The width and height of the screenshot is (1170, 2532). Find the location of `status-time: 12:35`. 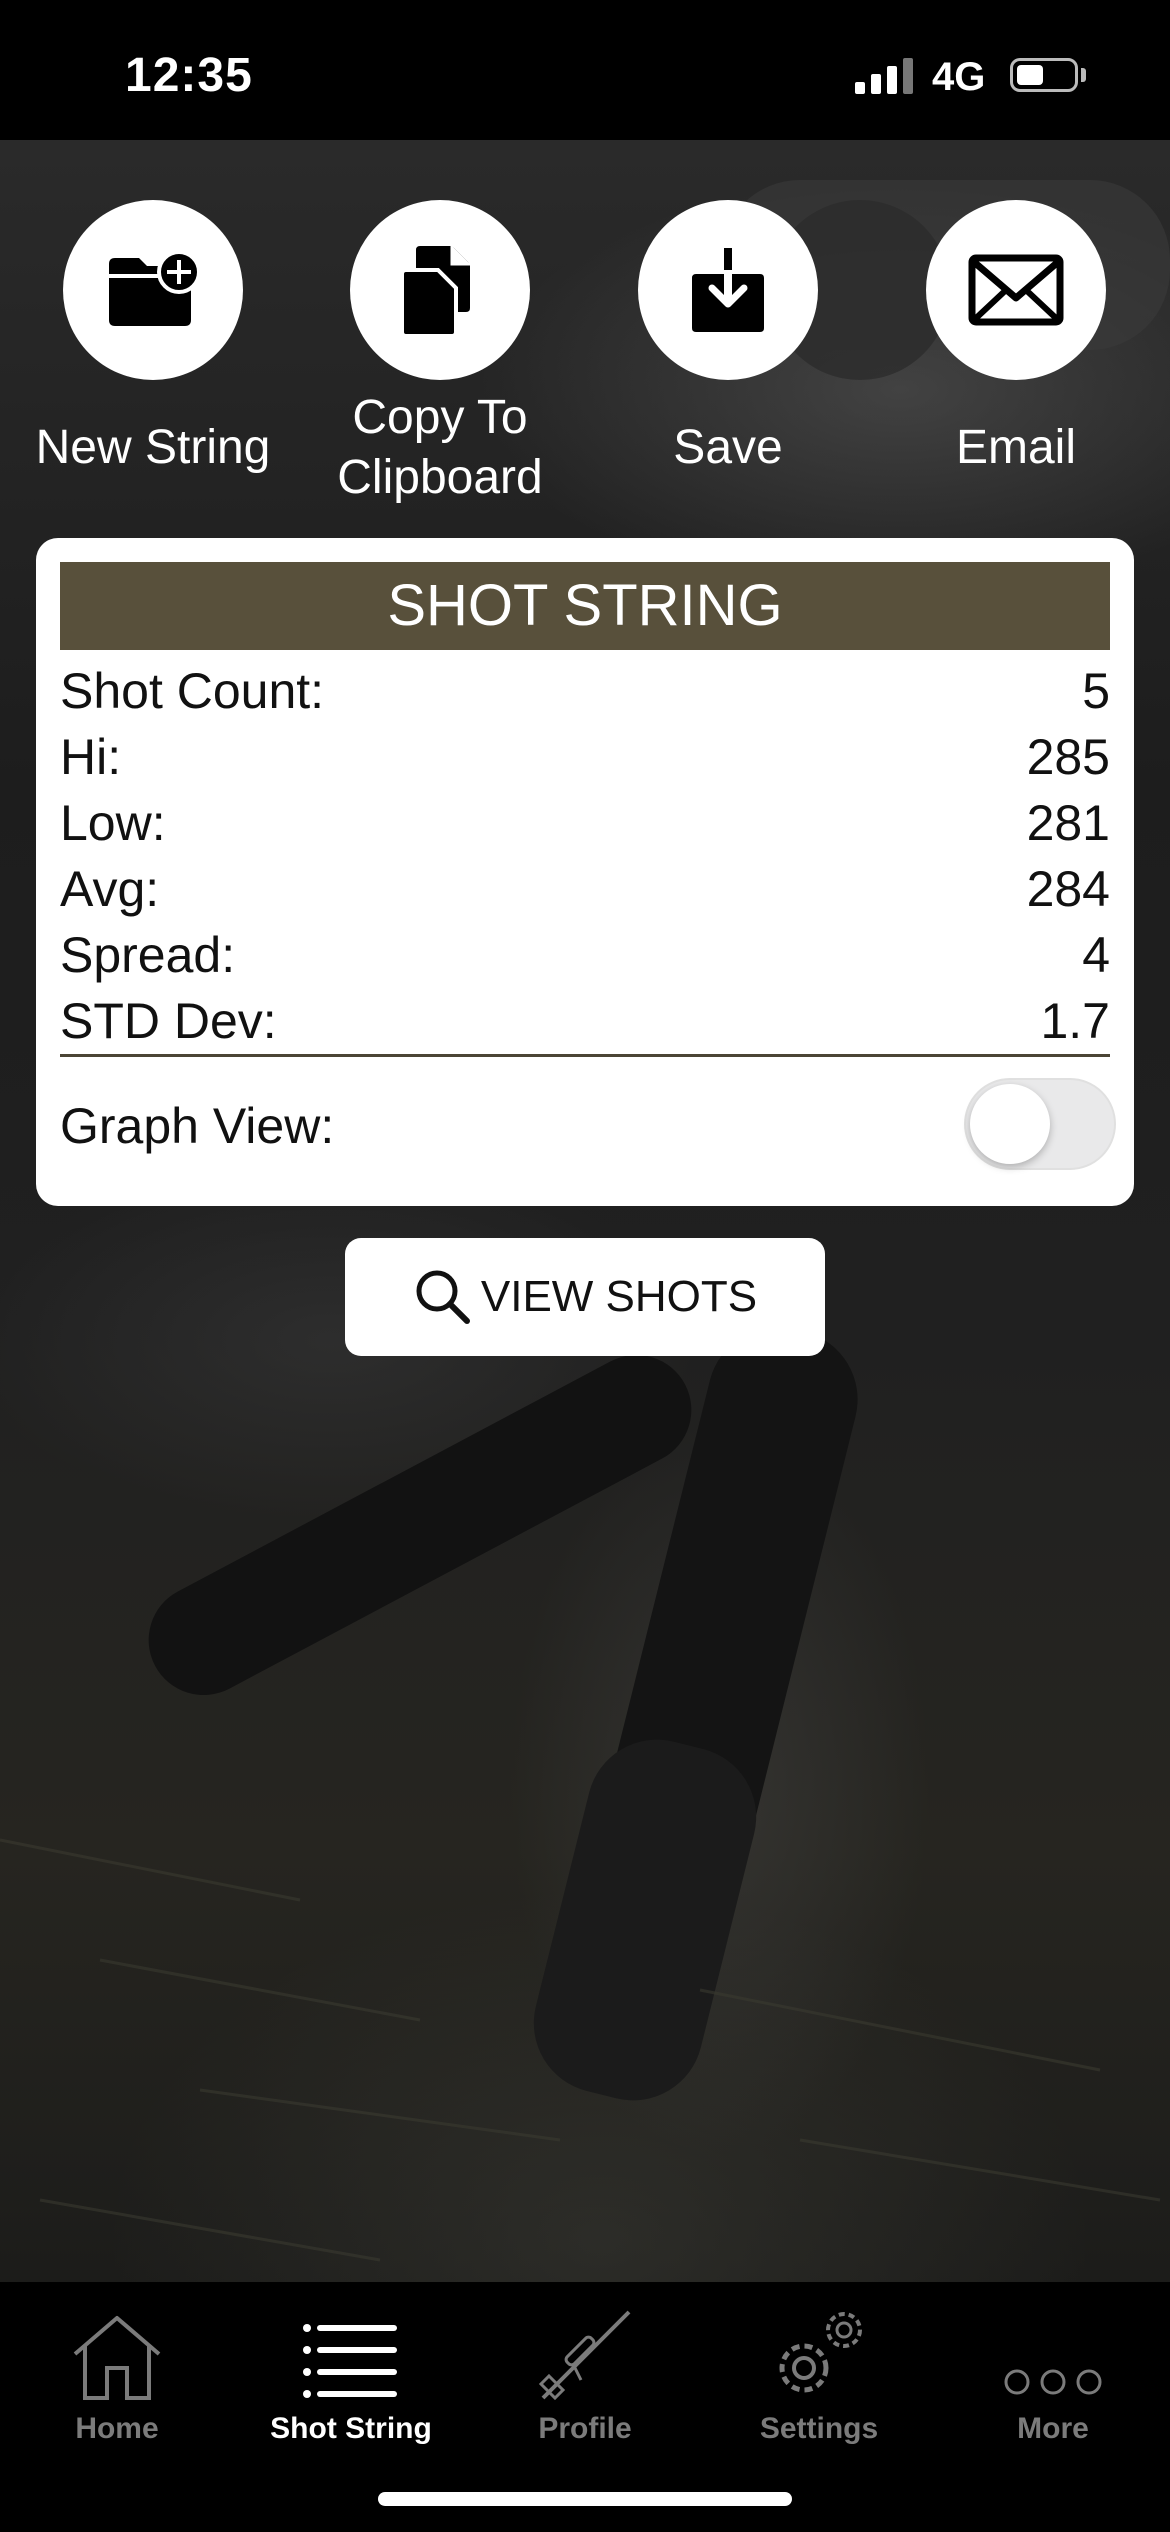

status-time: 12:35 is located at coordinates (189, 75).